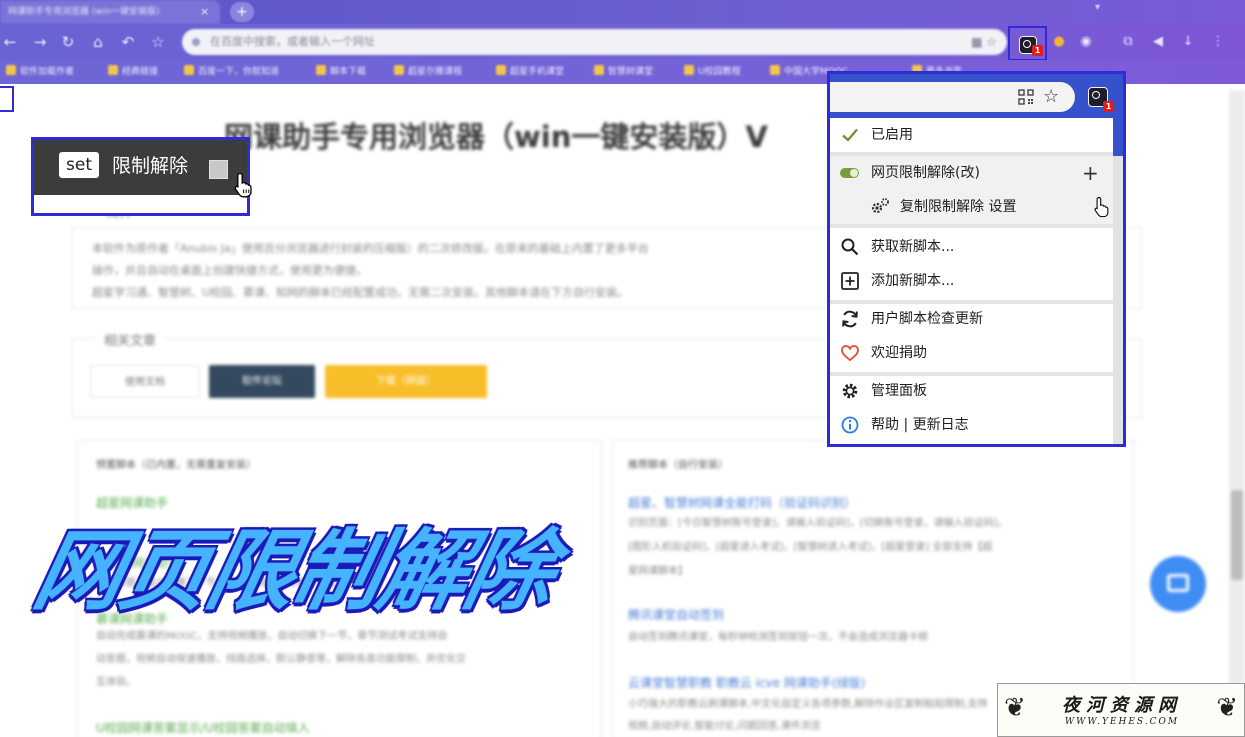 Image resolution: width=1245 pixels, height=737 pixels. I want to click on site-info-icon, so click(196, 42).